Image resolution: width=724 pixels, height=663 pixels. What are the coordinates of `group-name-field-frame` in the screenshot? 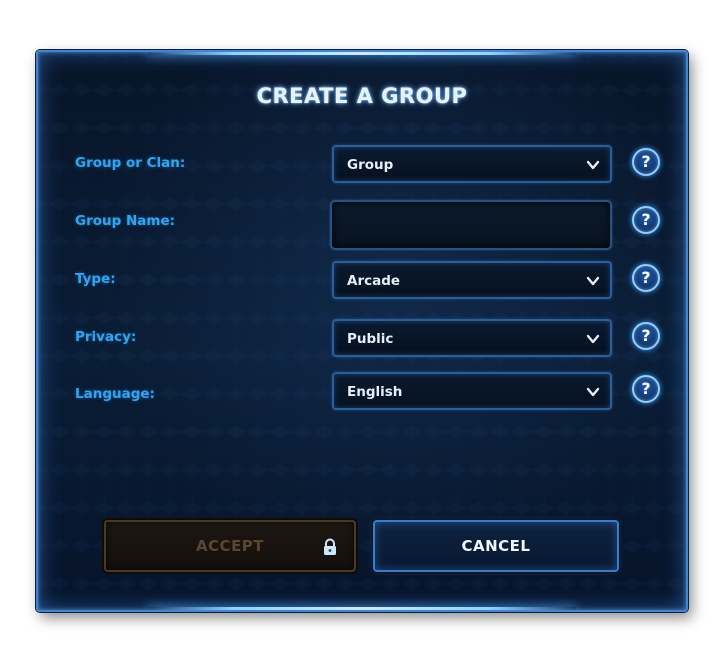 It's located at (471, 225).